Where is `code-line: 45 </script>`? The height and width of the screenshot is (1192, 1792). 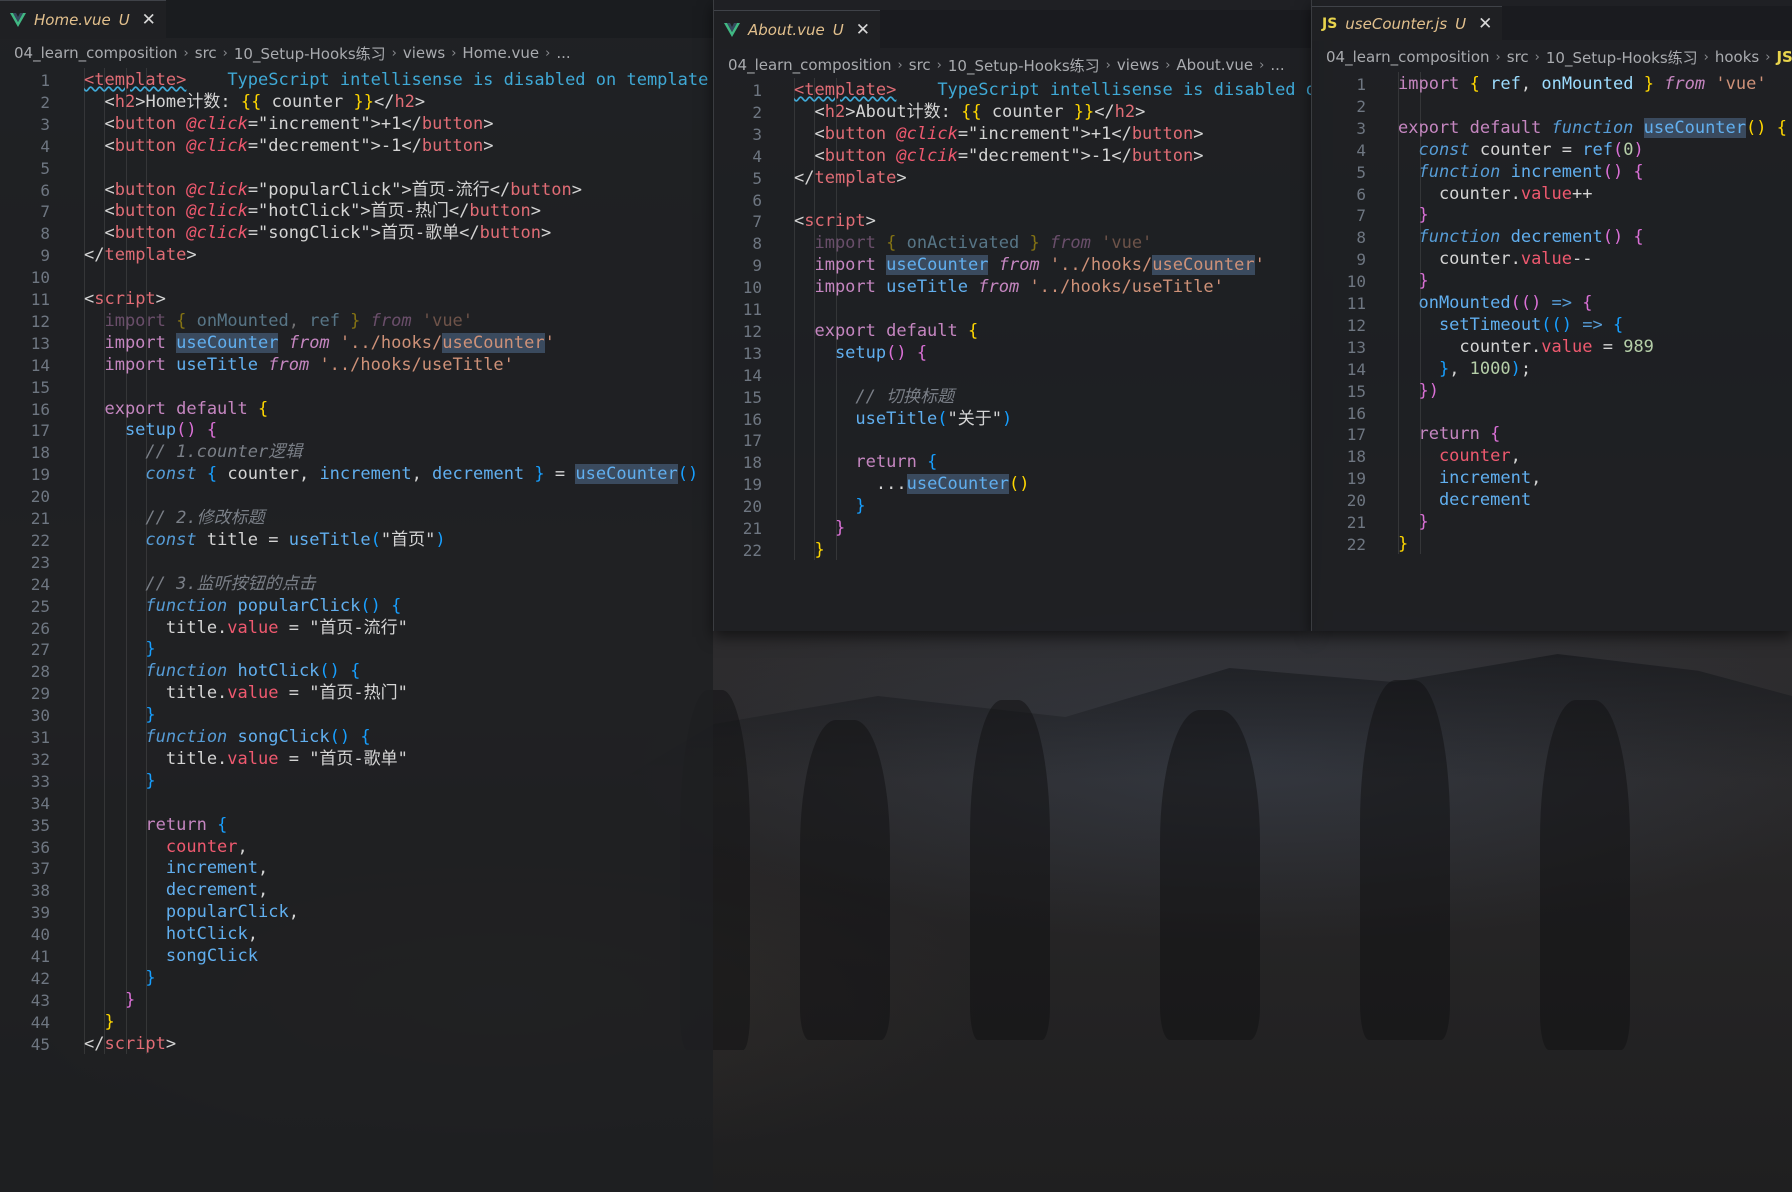
code-line: 45 </script> is located at coordinates (356, 1044).